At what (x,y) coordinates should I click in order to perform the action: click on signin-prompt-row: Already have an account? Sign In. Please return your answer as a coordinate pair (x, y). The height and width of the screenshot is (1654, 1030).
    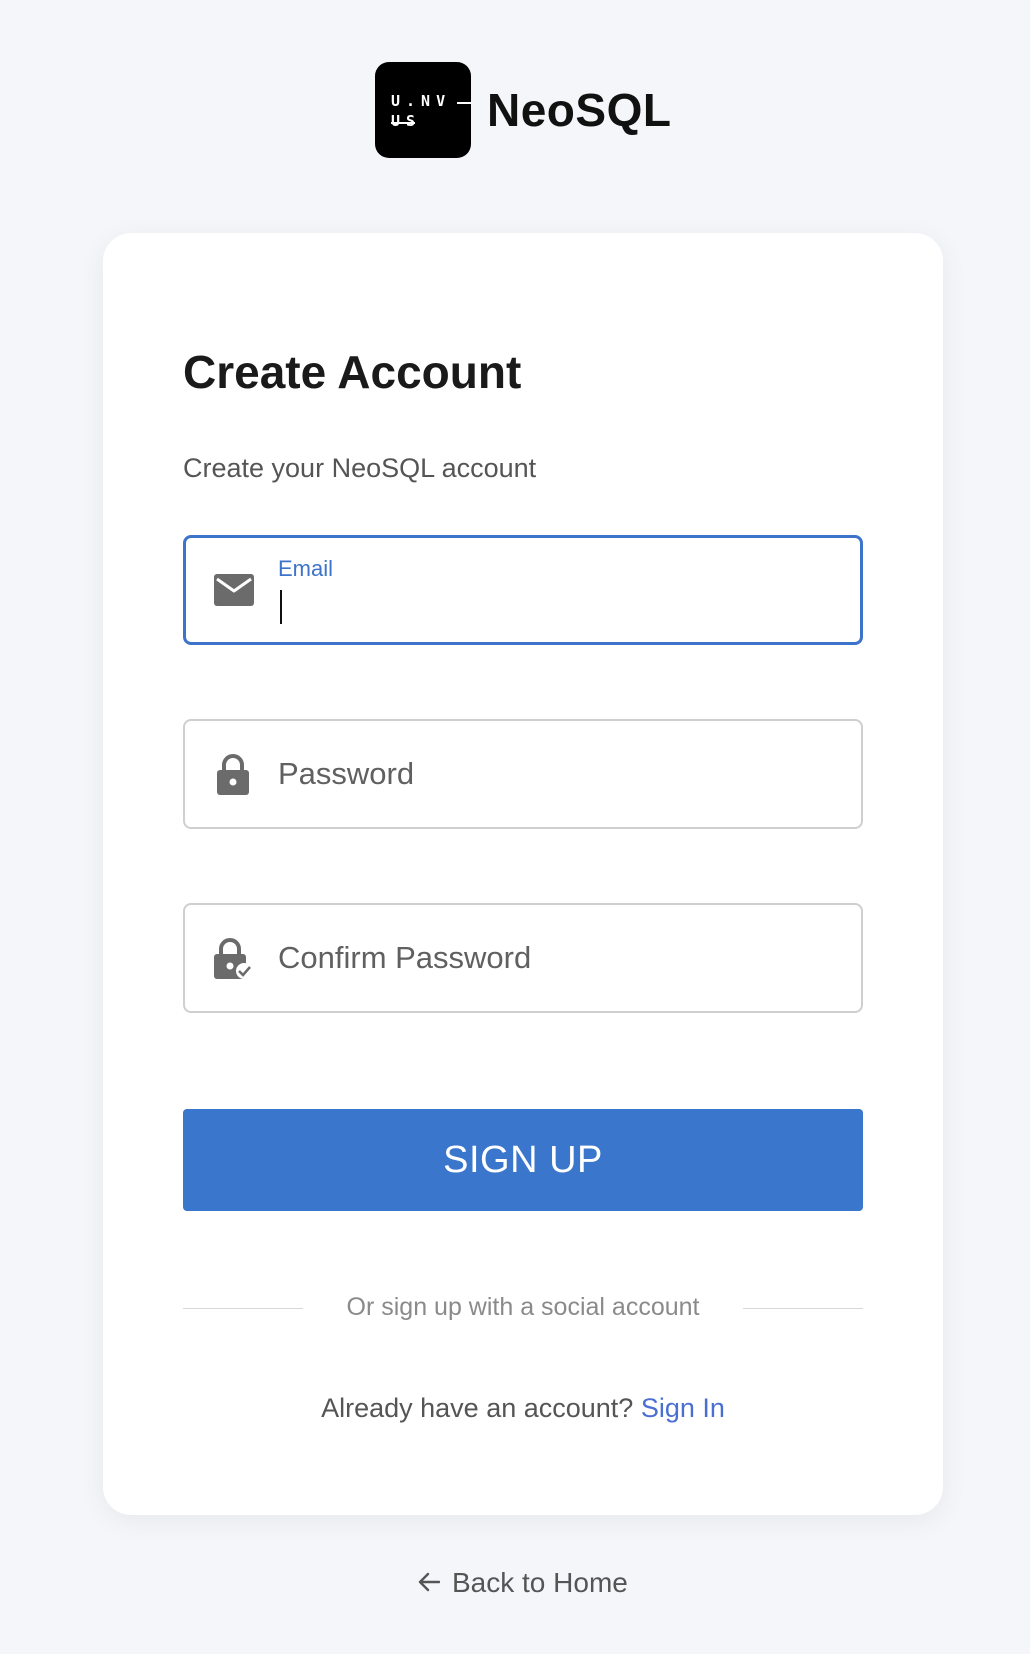
    Looking at the image, I should click on (523, 1408).